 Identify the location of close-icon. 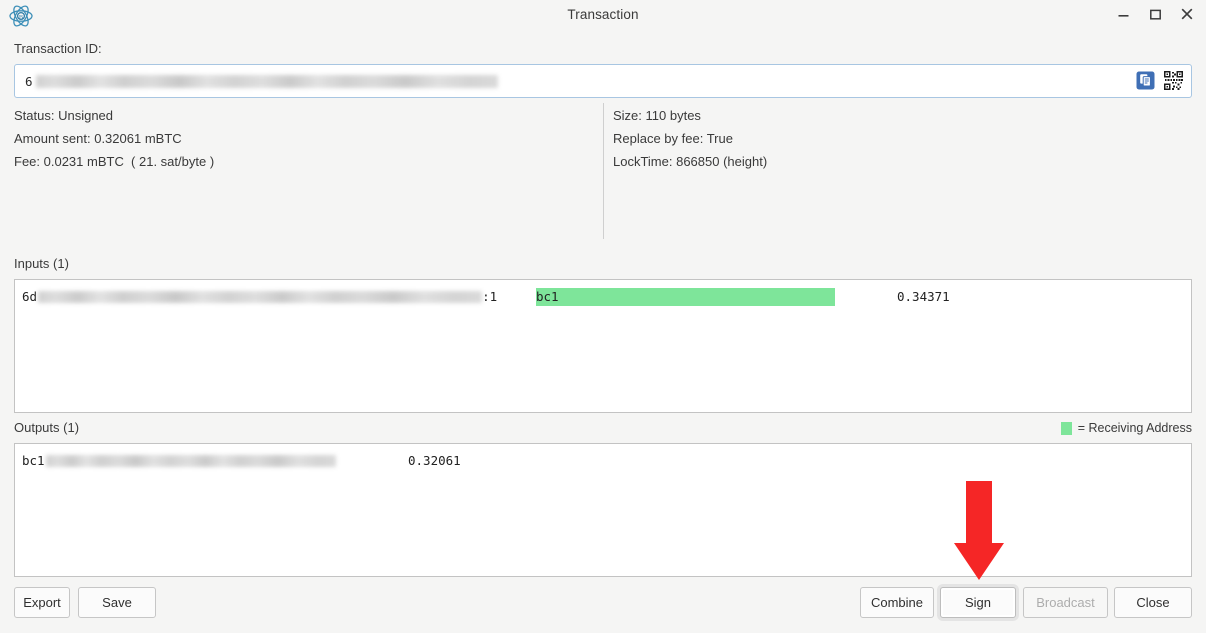
(1187, 14).